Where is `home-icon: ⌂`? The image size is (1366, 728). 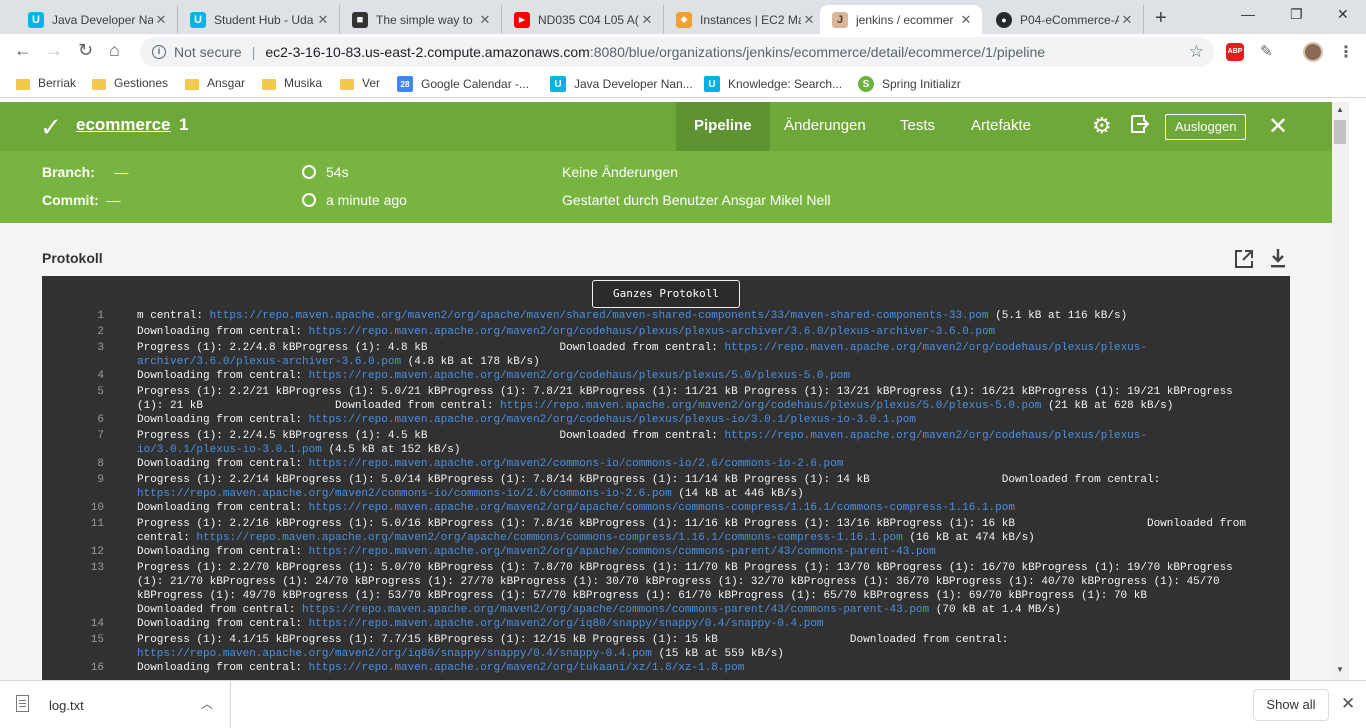
home-icon: ⌂ is located at coordinates (114, 50).